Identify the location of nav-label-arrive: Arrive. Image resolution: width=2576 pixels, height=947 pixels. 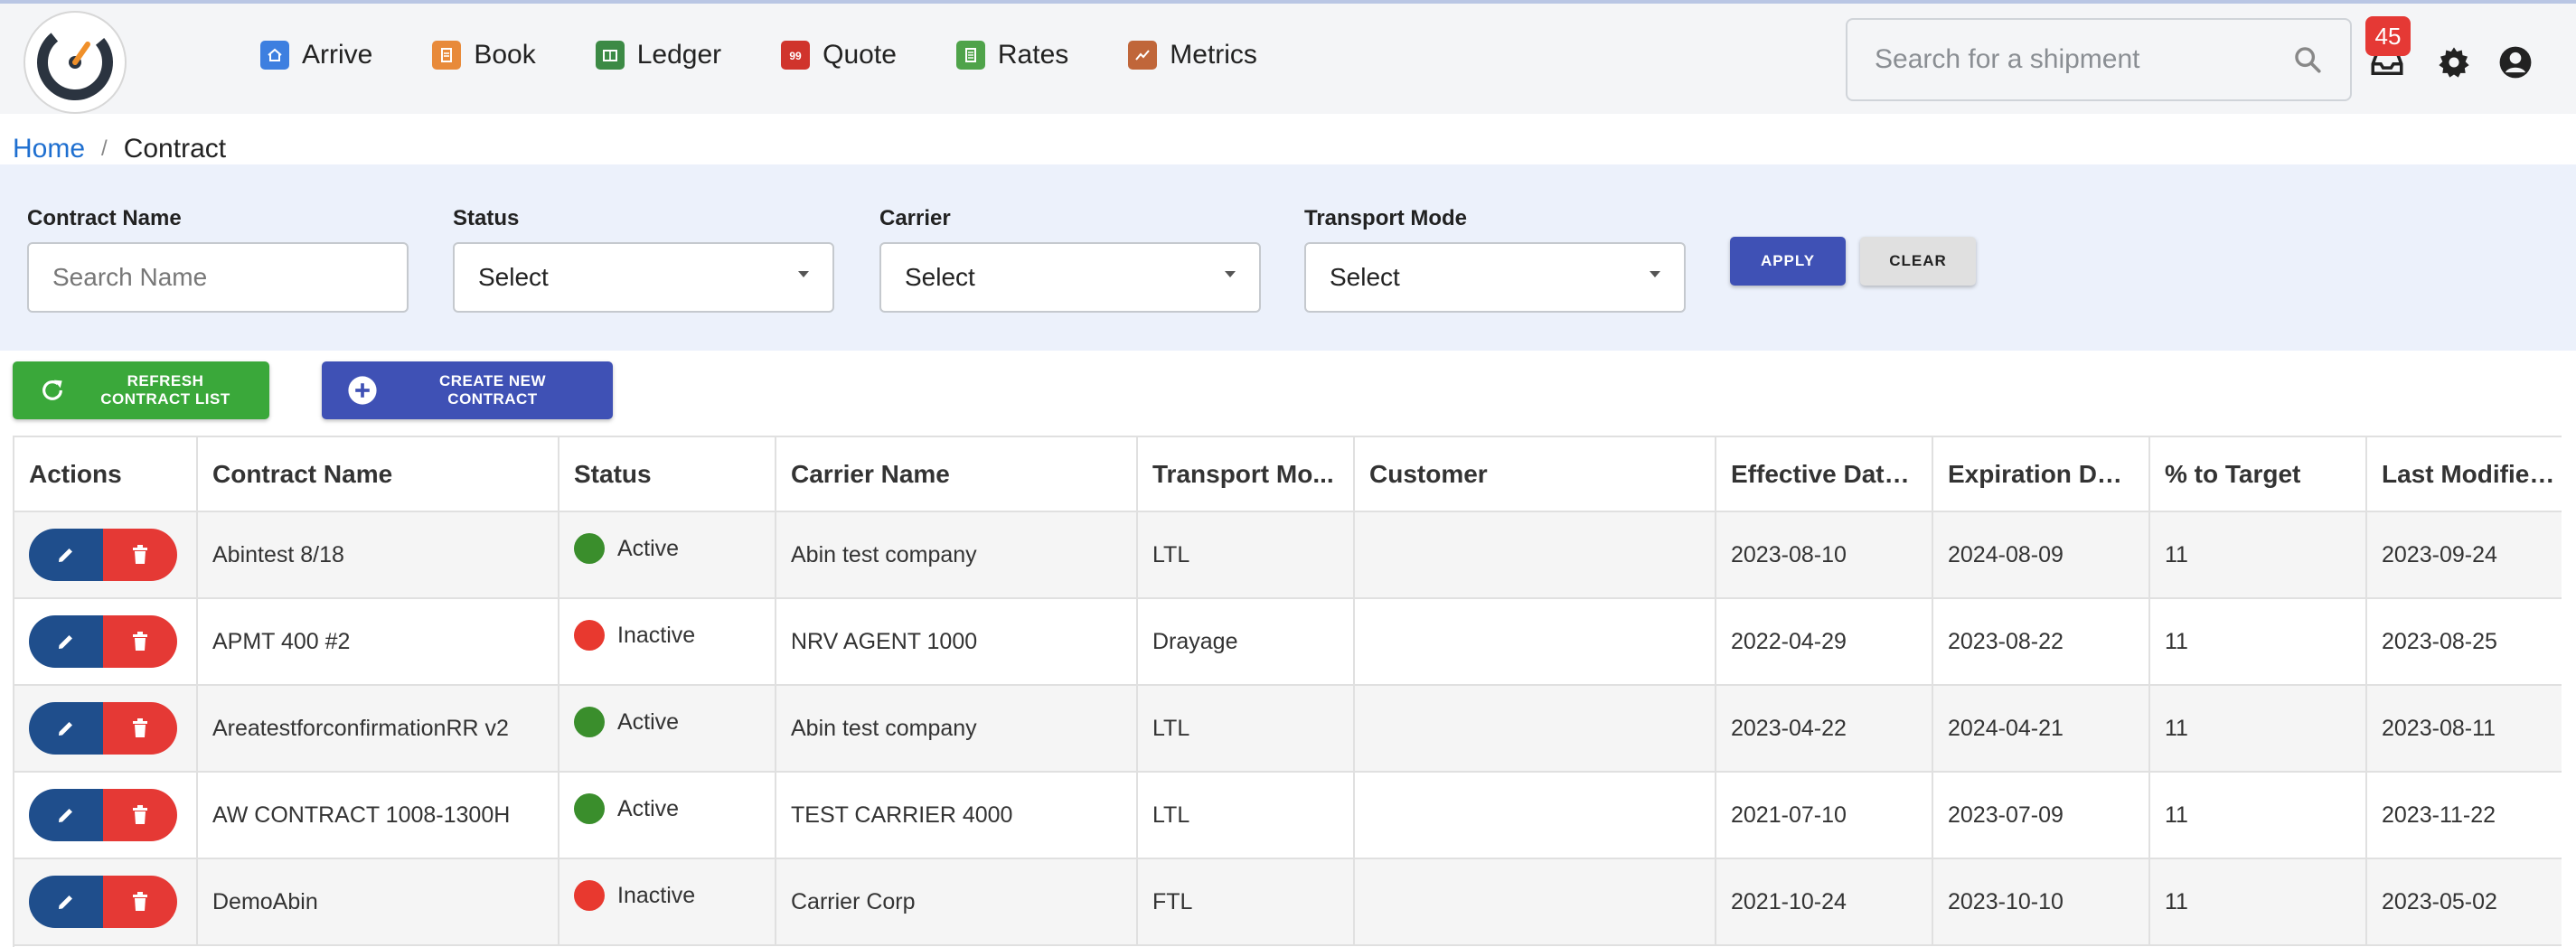
(338, 55).